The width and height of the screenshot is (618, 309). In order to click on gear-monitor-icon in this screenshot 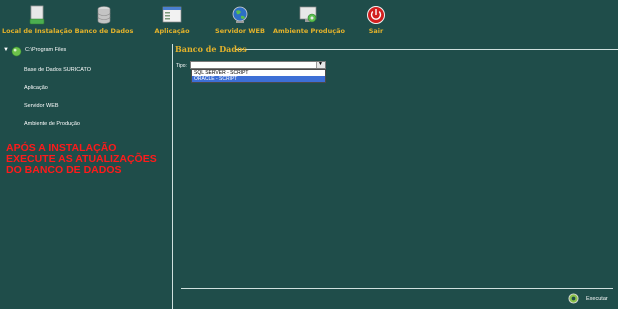, I will do `click(308, 14)`.